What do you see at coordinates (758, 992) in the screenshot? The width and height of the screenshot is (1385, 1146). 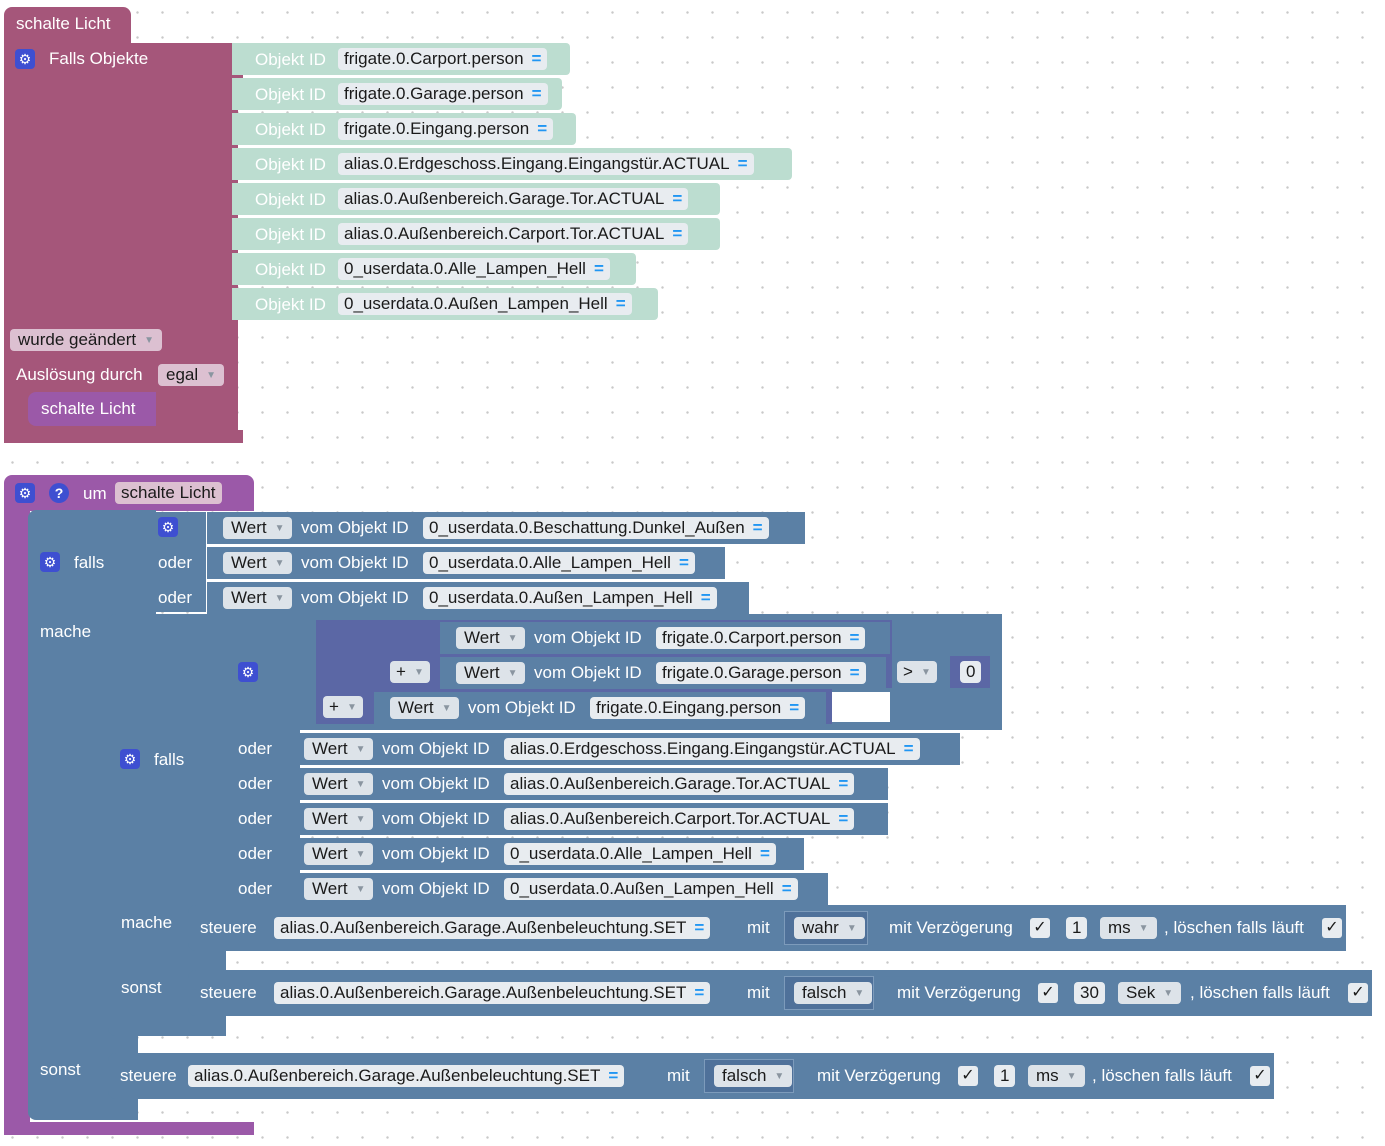 I see `mit-label: mit` at bounding box center [758, 992].